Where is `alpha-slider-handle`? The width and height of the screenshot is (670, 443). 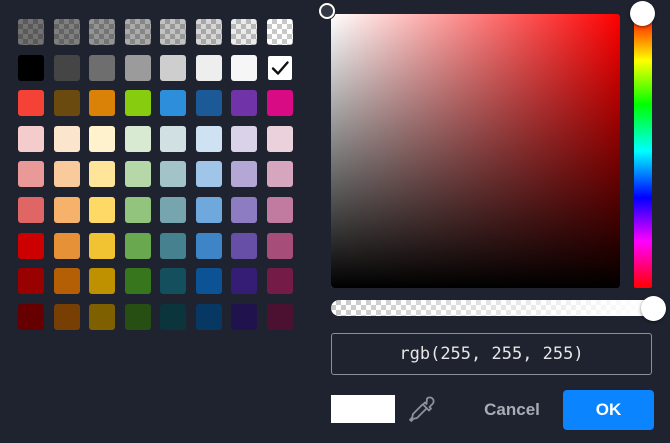 alpha-slider-handle is located at coordinates (653, 308).